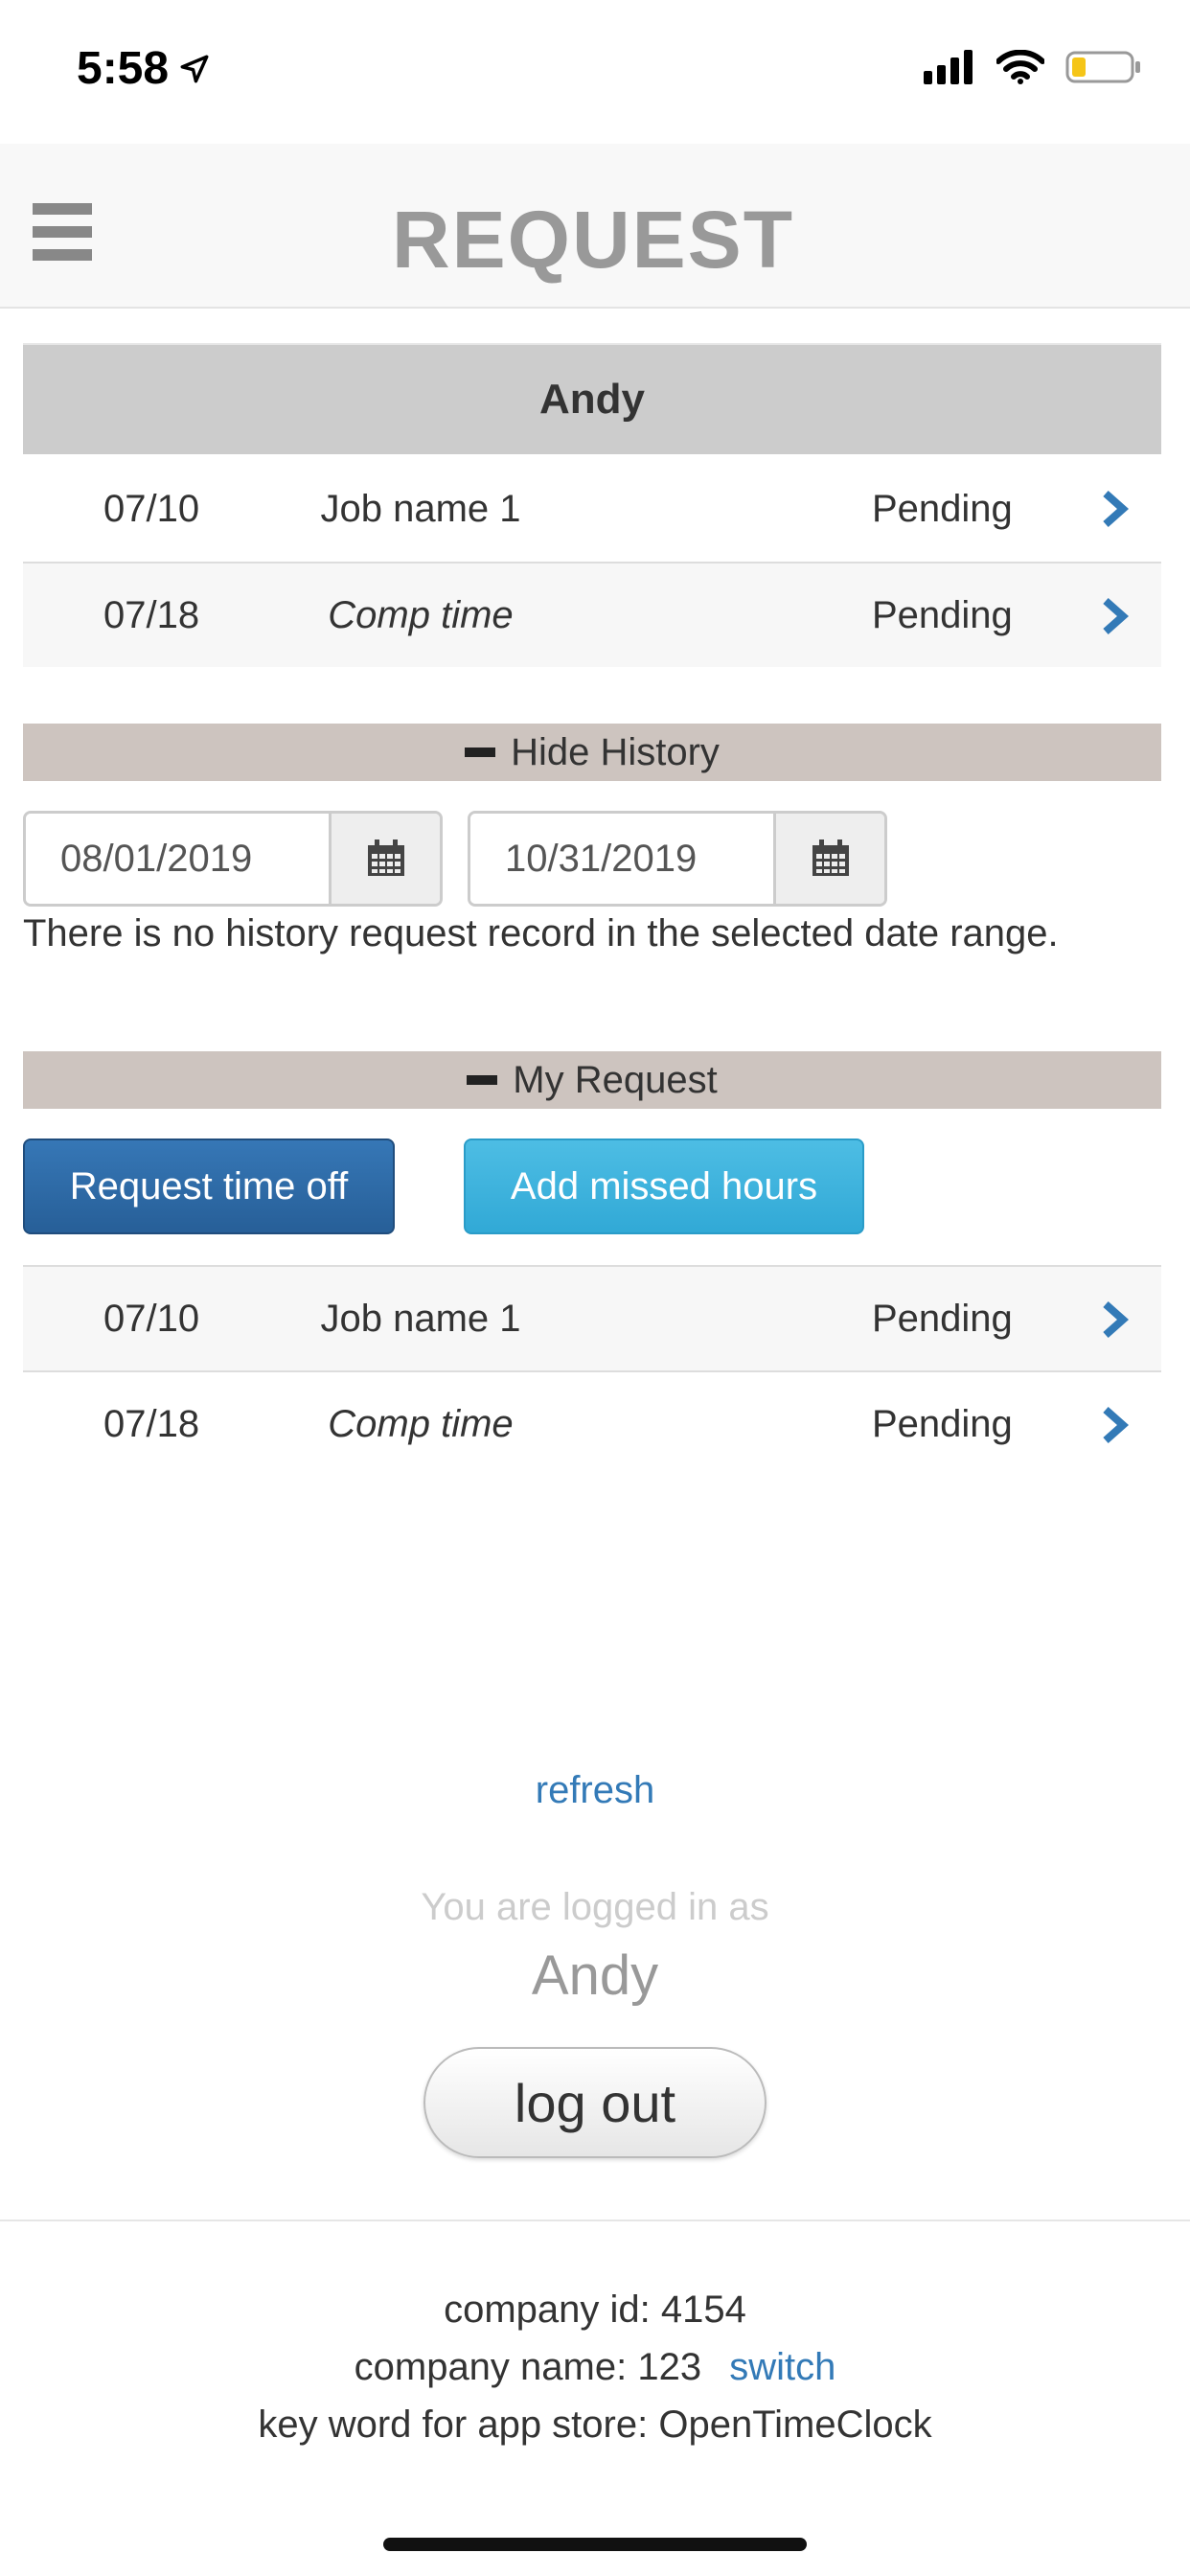  I want to click on company-id-value: 4154, so click(703, 2309).